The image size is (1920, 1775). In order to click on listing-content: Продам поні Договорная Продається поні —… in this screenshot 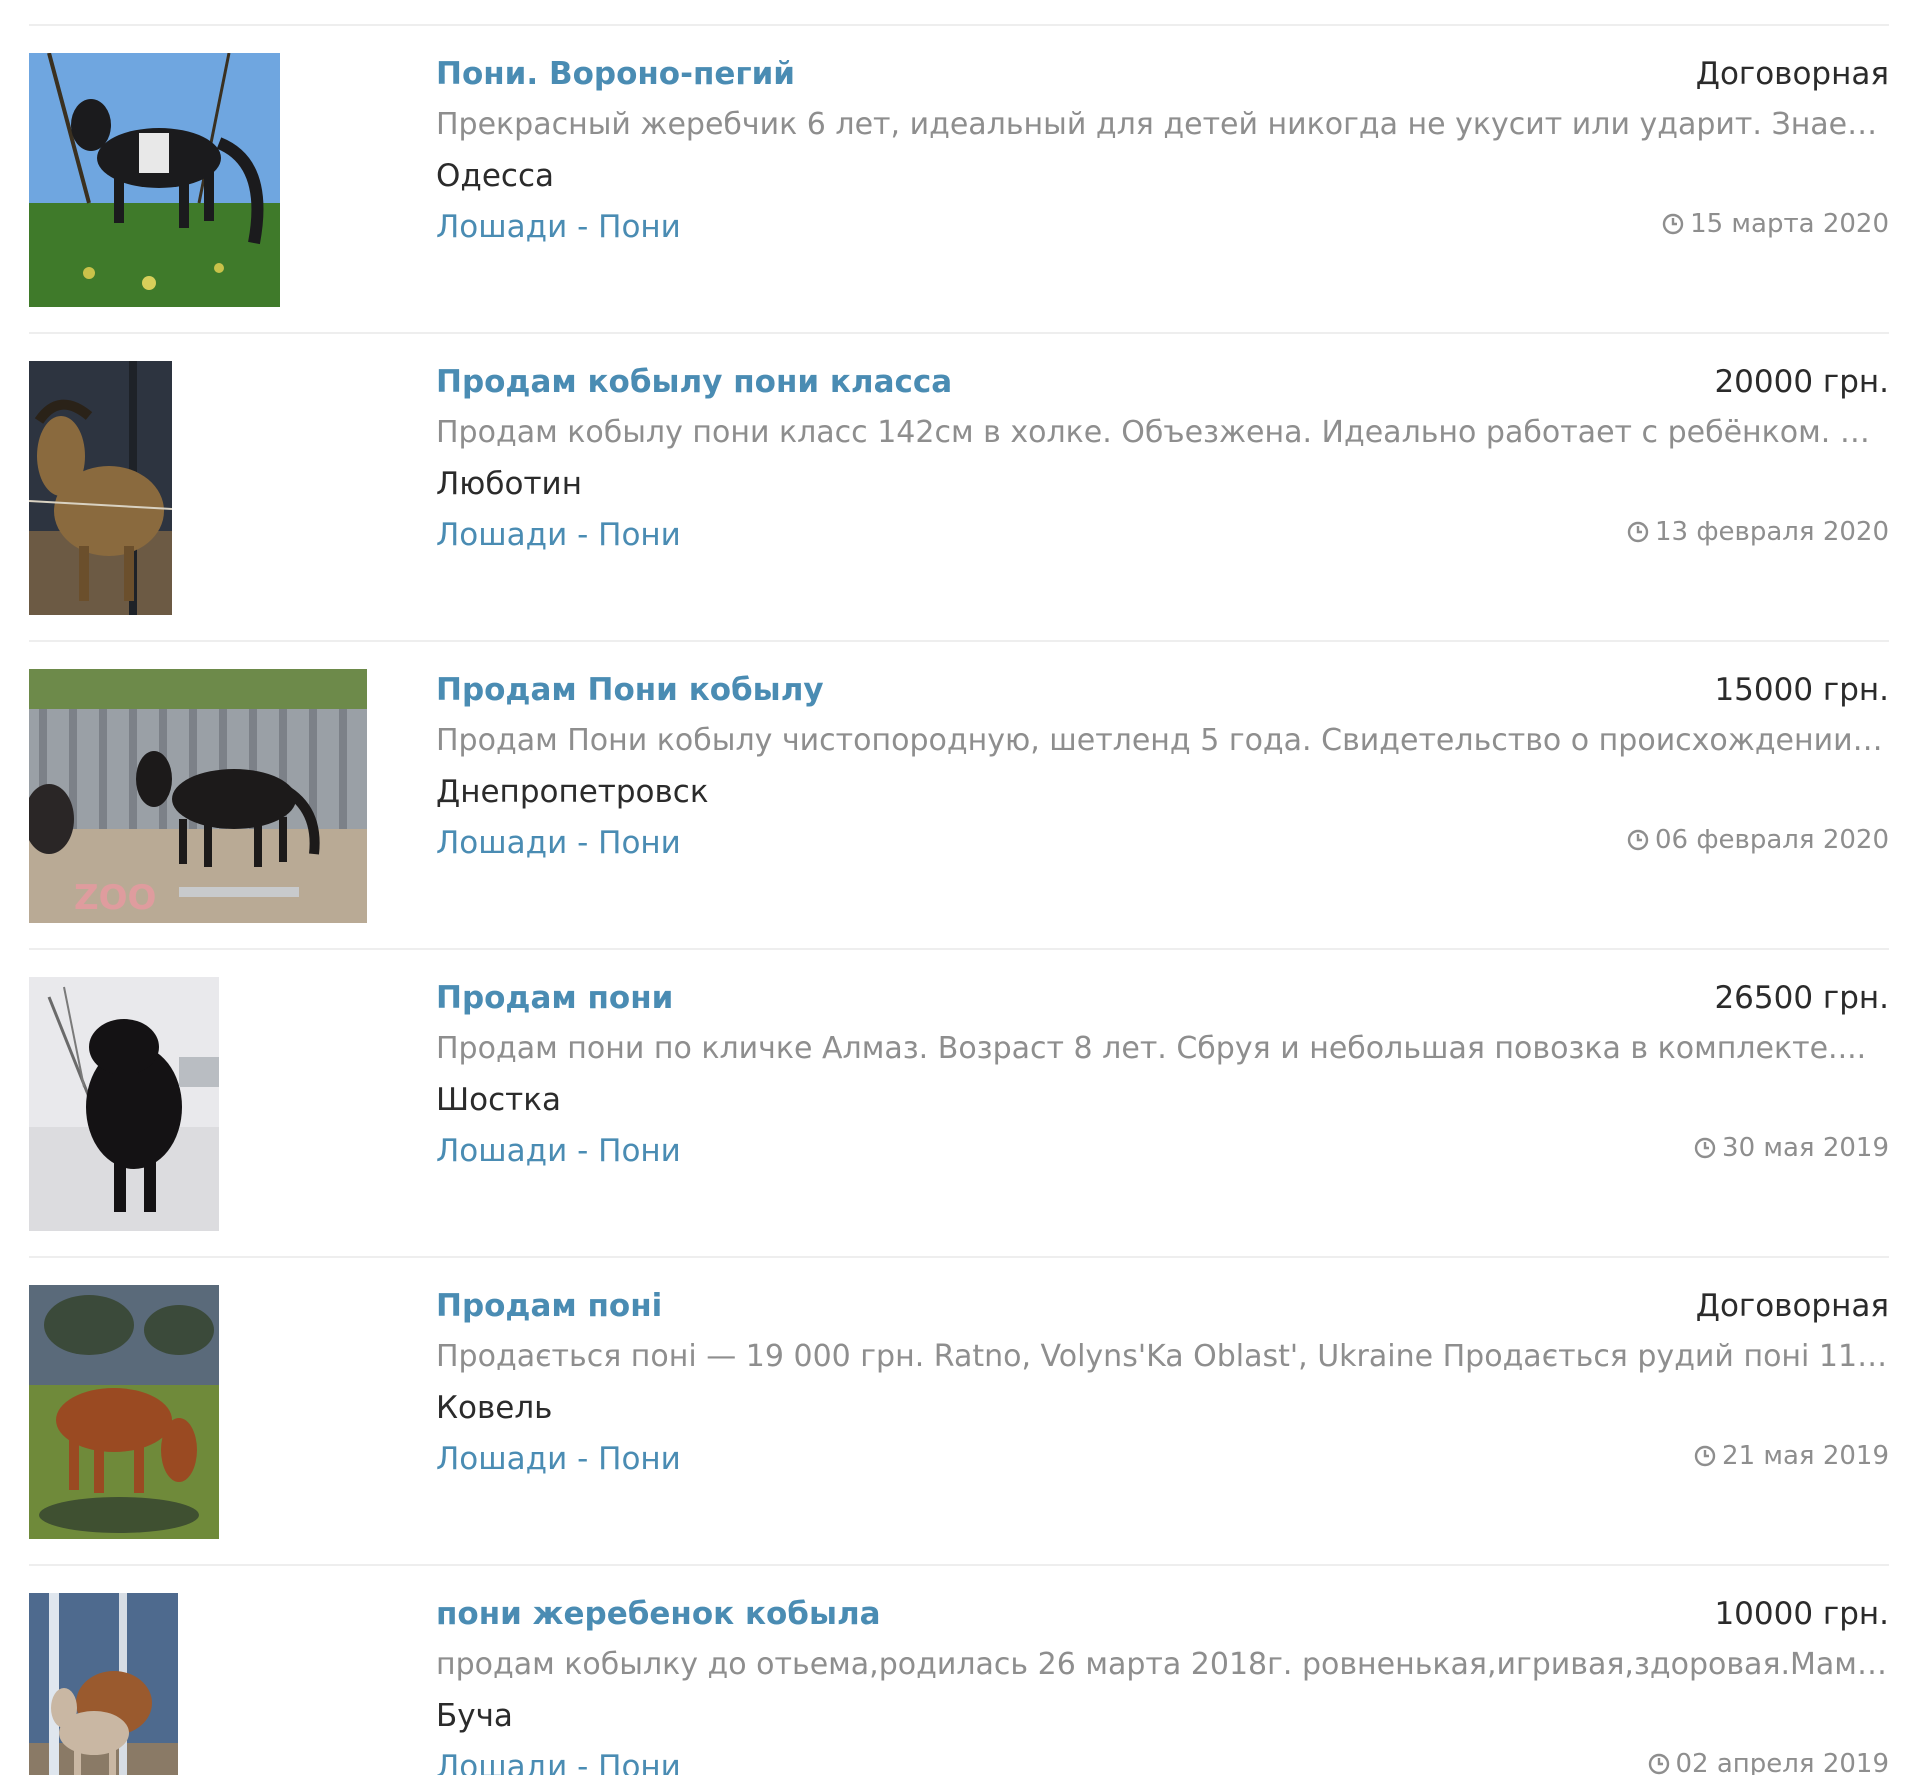, I will do `click(1162, 1386)`.